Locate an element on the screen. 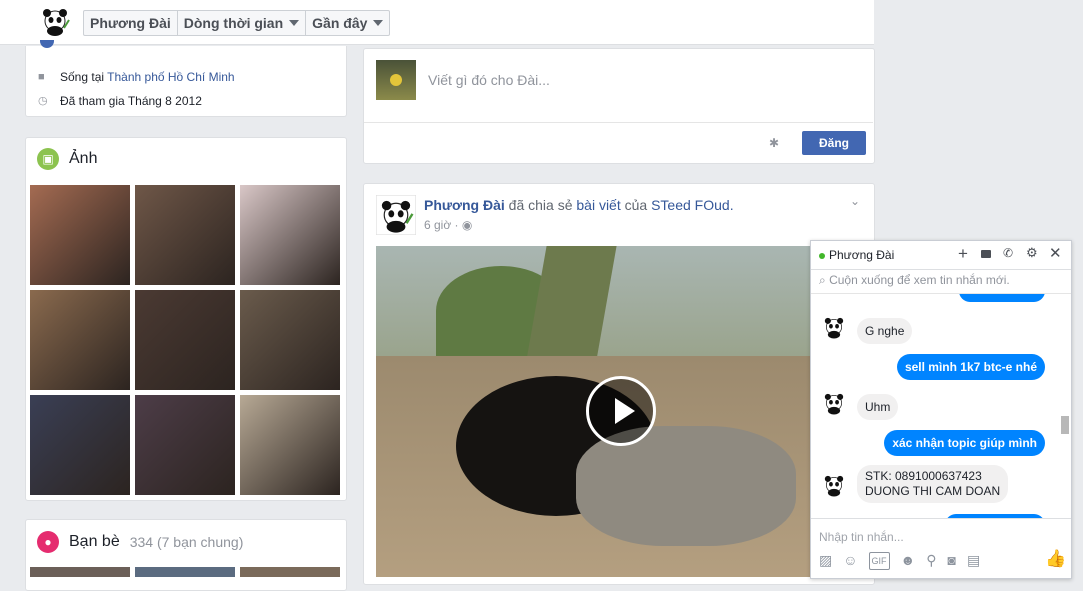  search-icon: ⌕ is located at coordinates (822, 280).